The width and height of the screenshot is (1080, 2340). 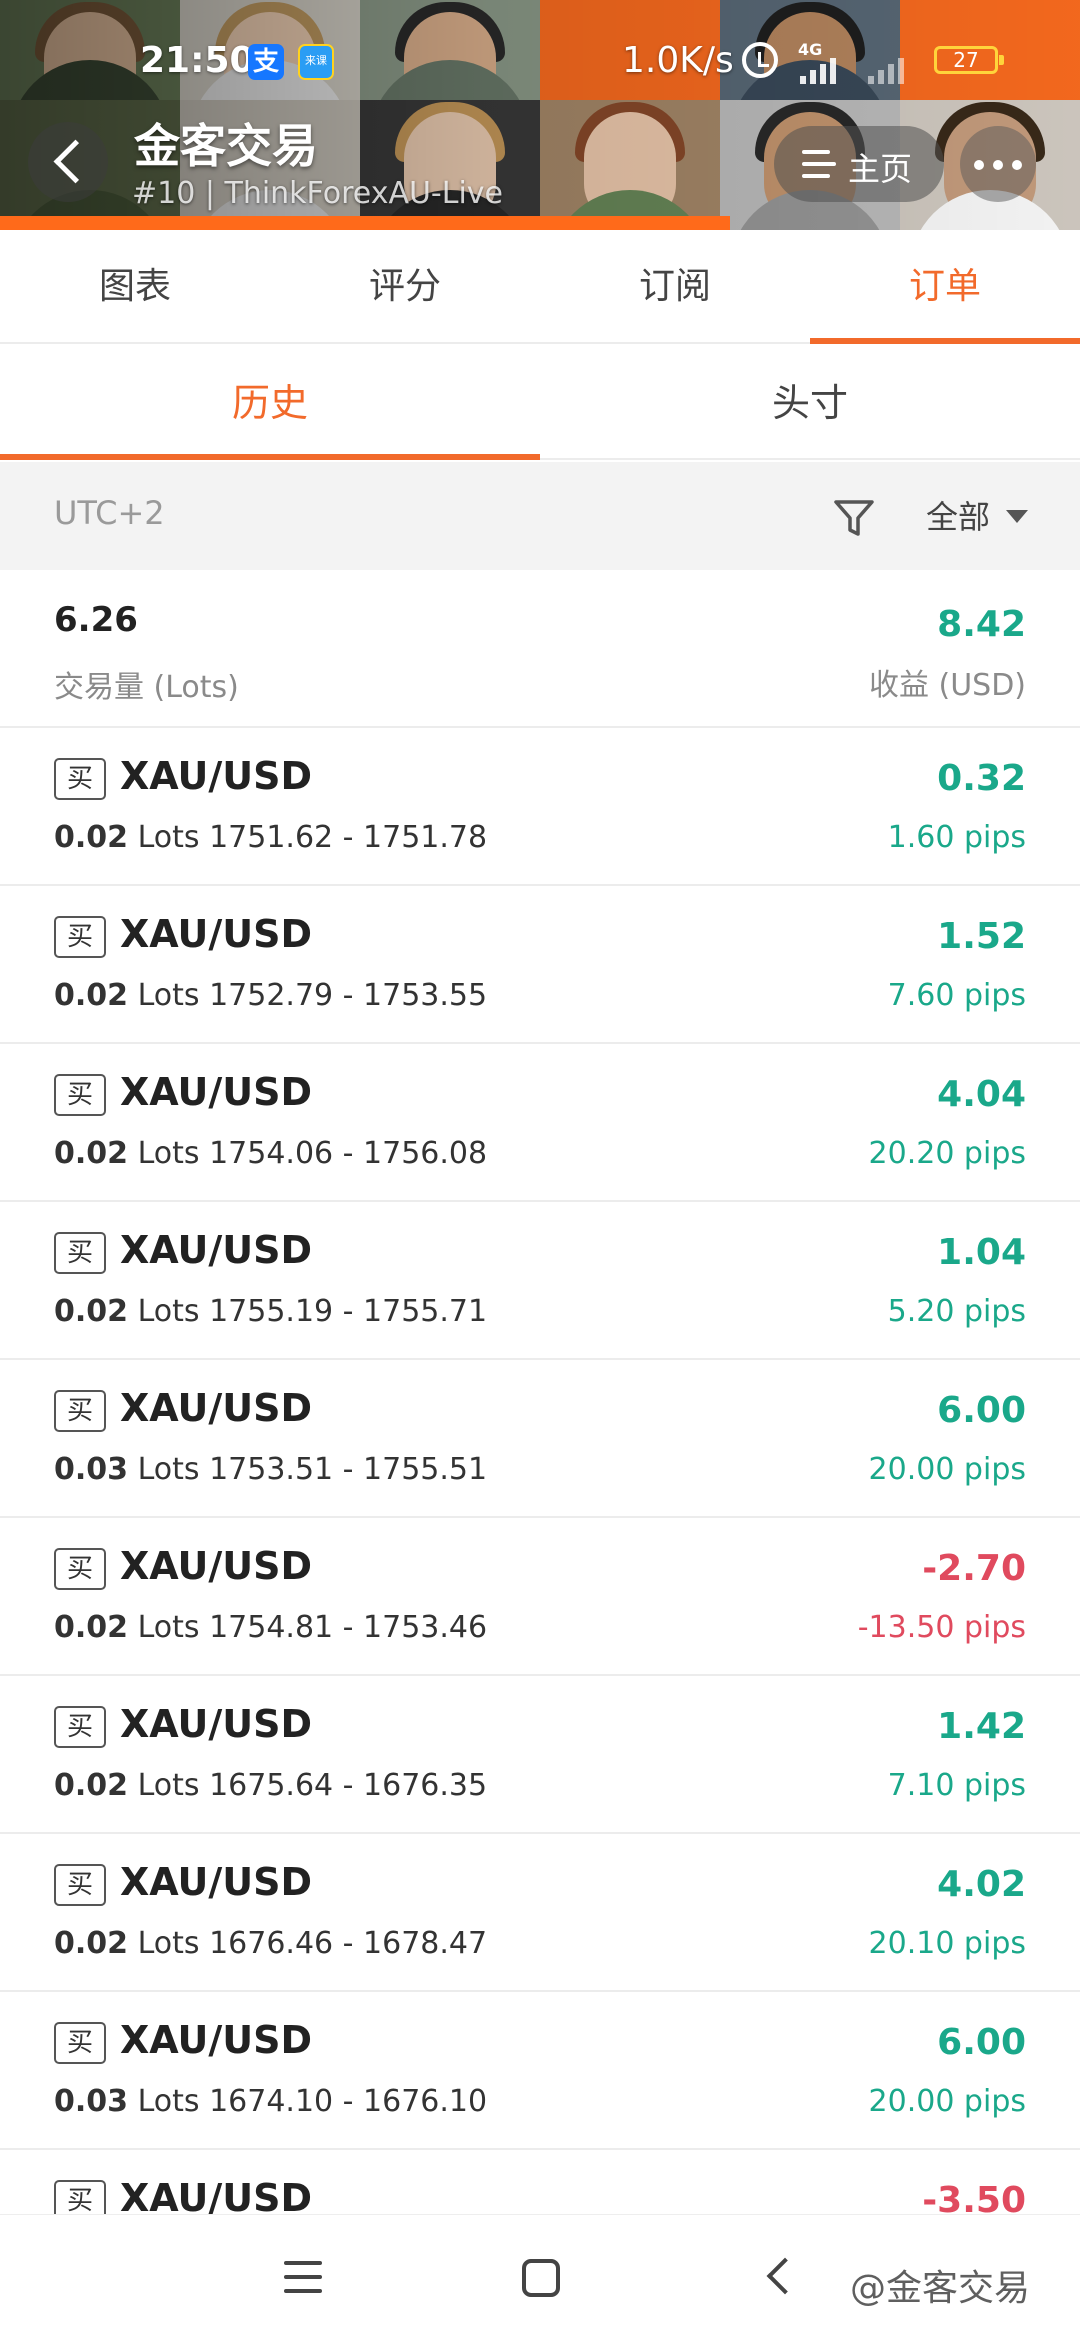 What do you see at coordinates (540, 516) in the screenshot?
I see `filter-bar: UTC+2 全部` at bounding box center [540, 516].